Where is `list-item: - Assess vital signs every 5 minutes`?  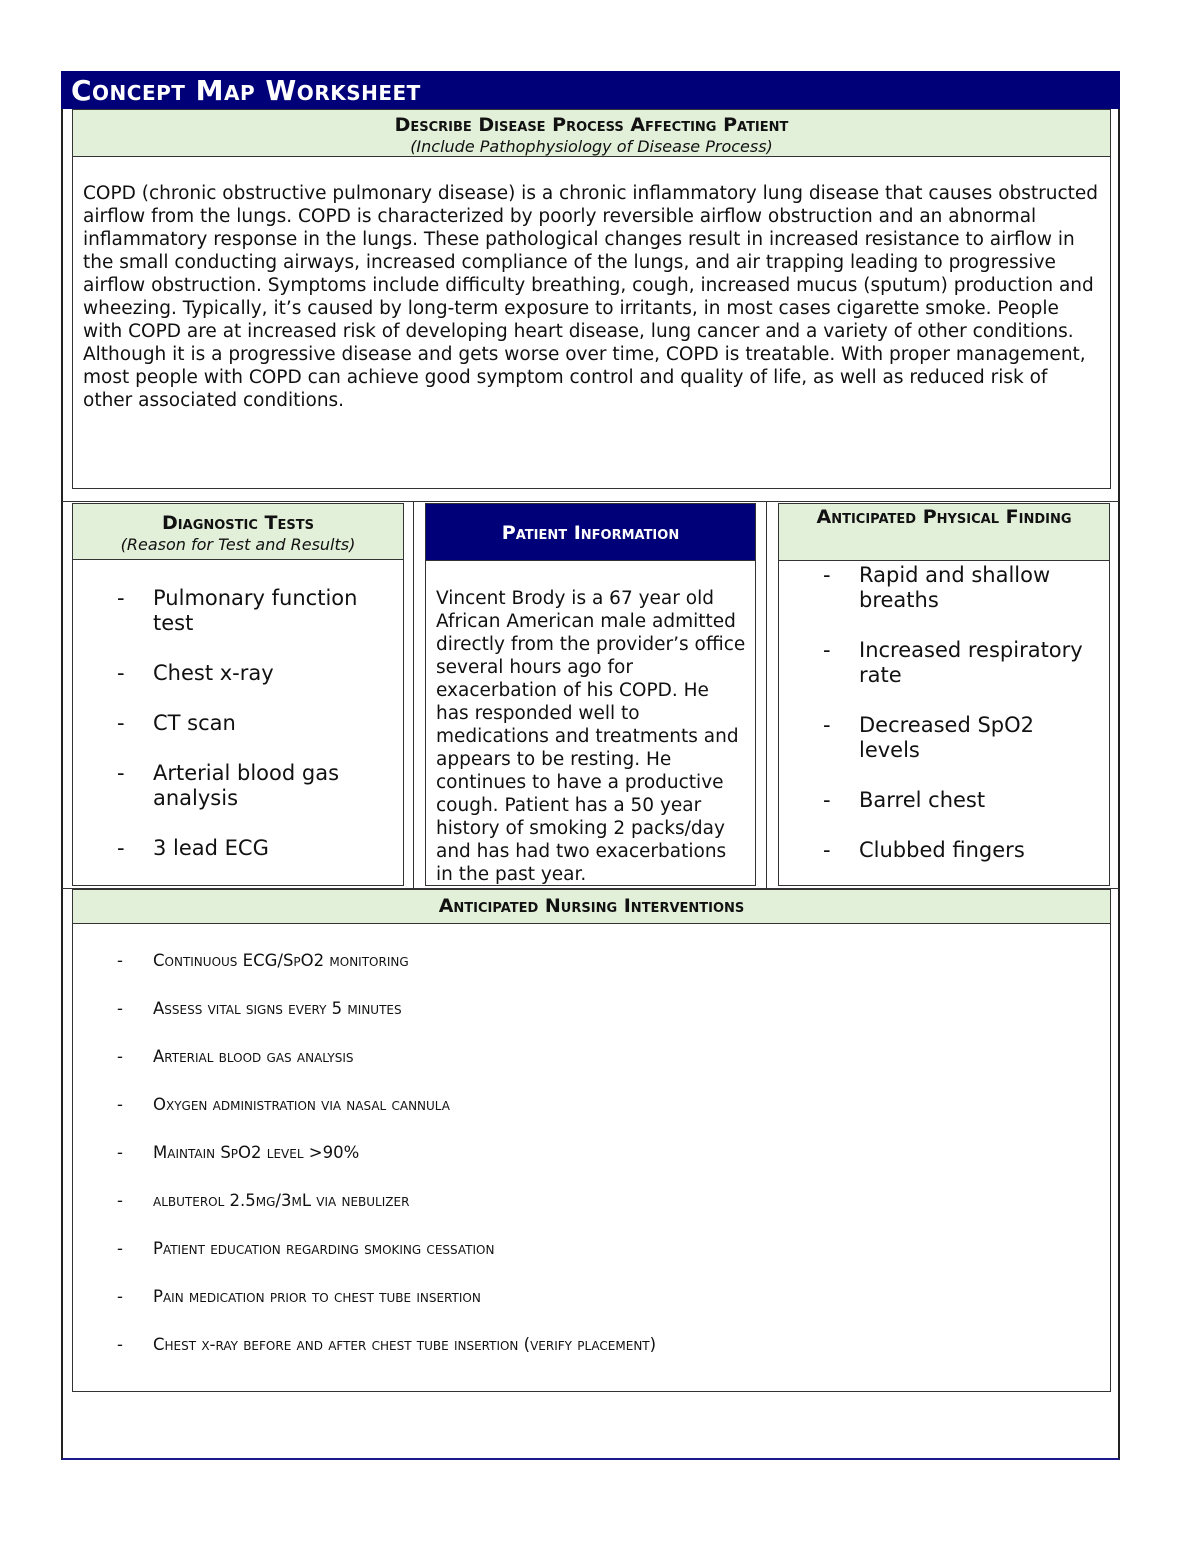 list-item: - Assess vital signs every 5 minutes is located at coordinates (259, 1008).